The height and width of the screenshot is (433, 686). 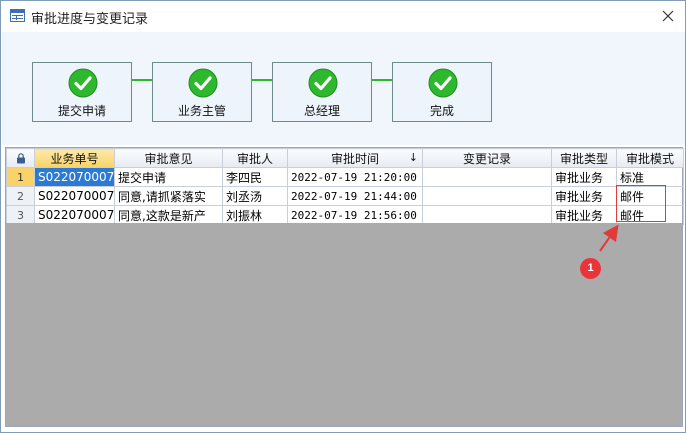 What do you see at coordinates (20, 196) in the screenshot?
I see `row-number: 2` at bounding box center [20, 196].